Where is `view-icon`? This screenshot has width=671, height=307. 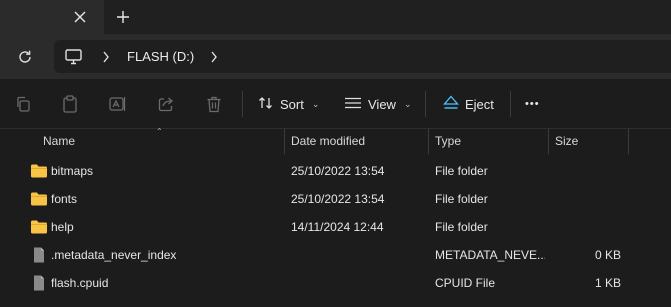
view-icon is located at coordinates (353, 104).